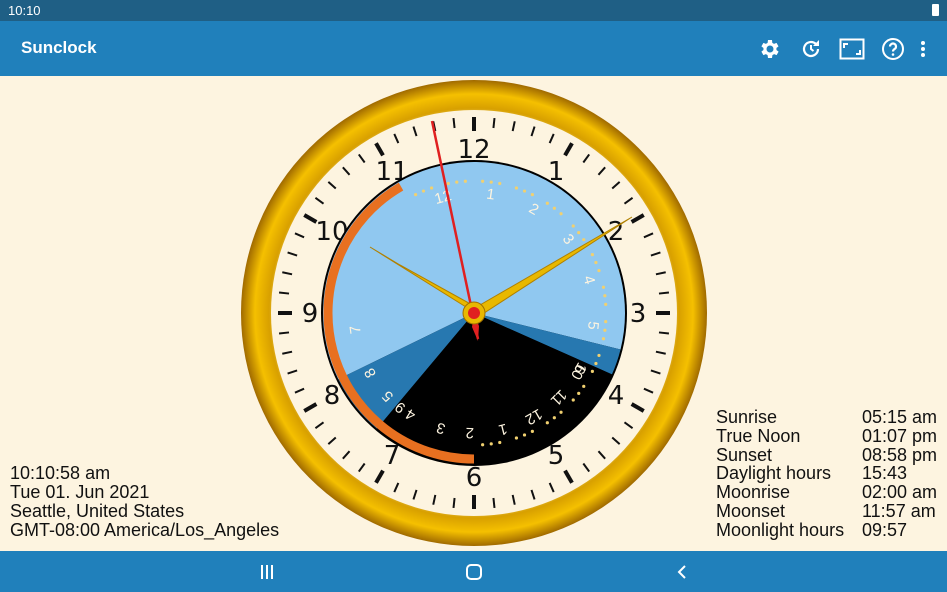  I want to click on status-bar: 10:10, so click(473, 10).